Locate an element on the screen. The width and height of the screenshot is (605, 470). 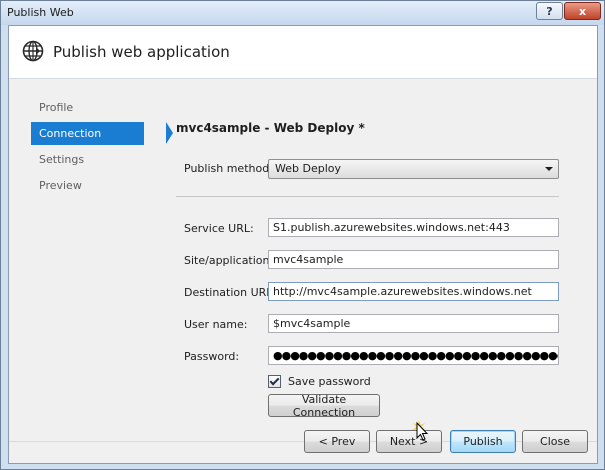
publish-method-value: Web Deploy is located at coordinates (308, 168).